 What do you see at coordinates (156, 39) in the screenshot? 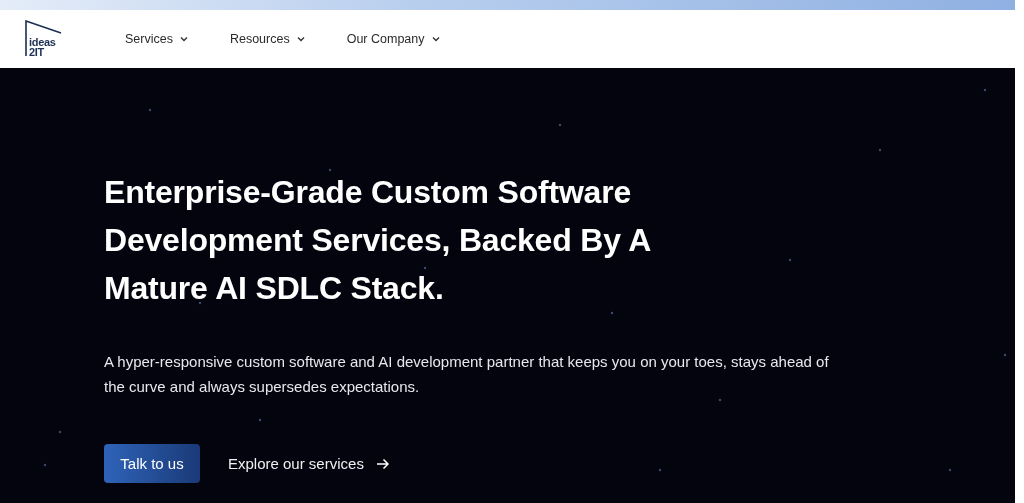
I see `nav-link: Services` at bounding box center [156, 39].